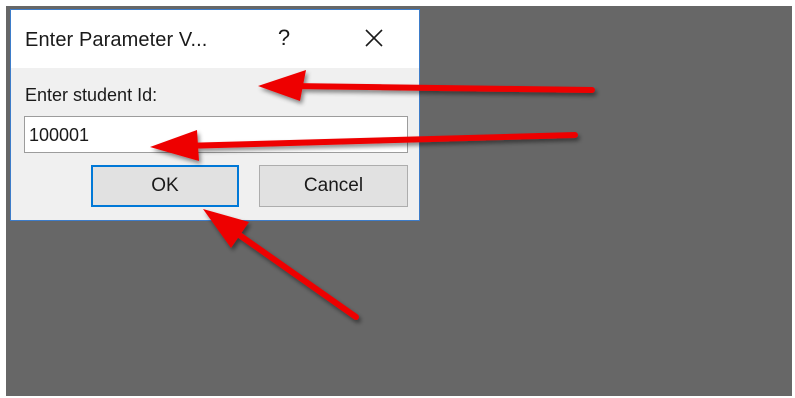 This screenshot has height=398, width=795. What do you see at coordinates (215, 39) in the screenshot?
I see `dialog-titlebar: Enter Parameter V... ?` at bounding box center [215, 39].